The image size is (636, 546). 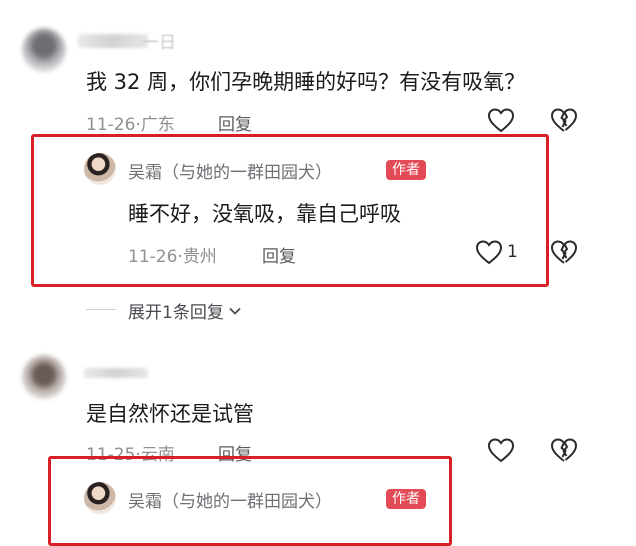 I want to click on chevron-down-icon, so click(x=235, y=311).